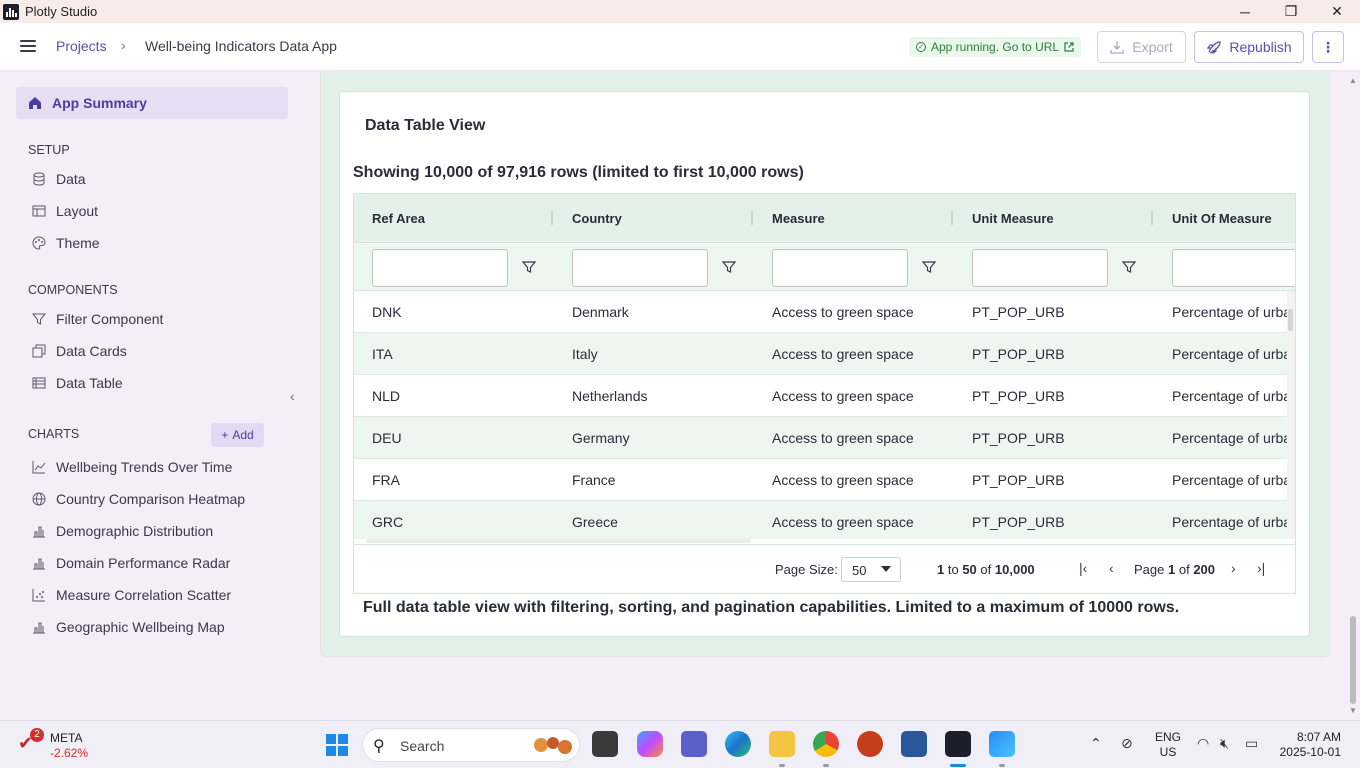 Image resolution: width=1360 pixels, height=768 pixels. Describe the element at coordinates (77, 383) in the screenshot. I see `sidebar-item-data-table: Data Table` at that location.